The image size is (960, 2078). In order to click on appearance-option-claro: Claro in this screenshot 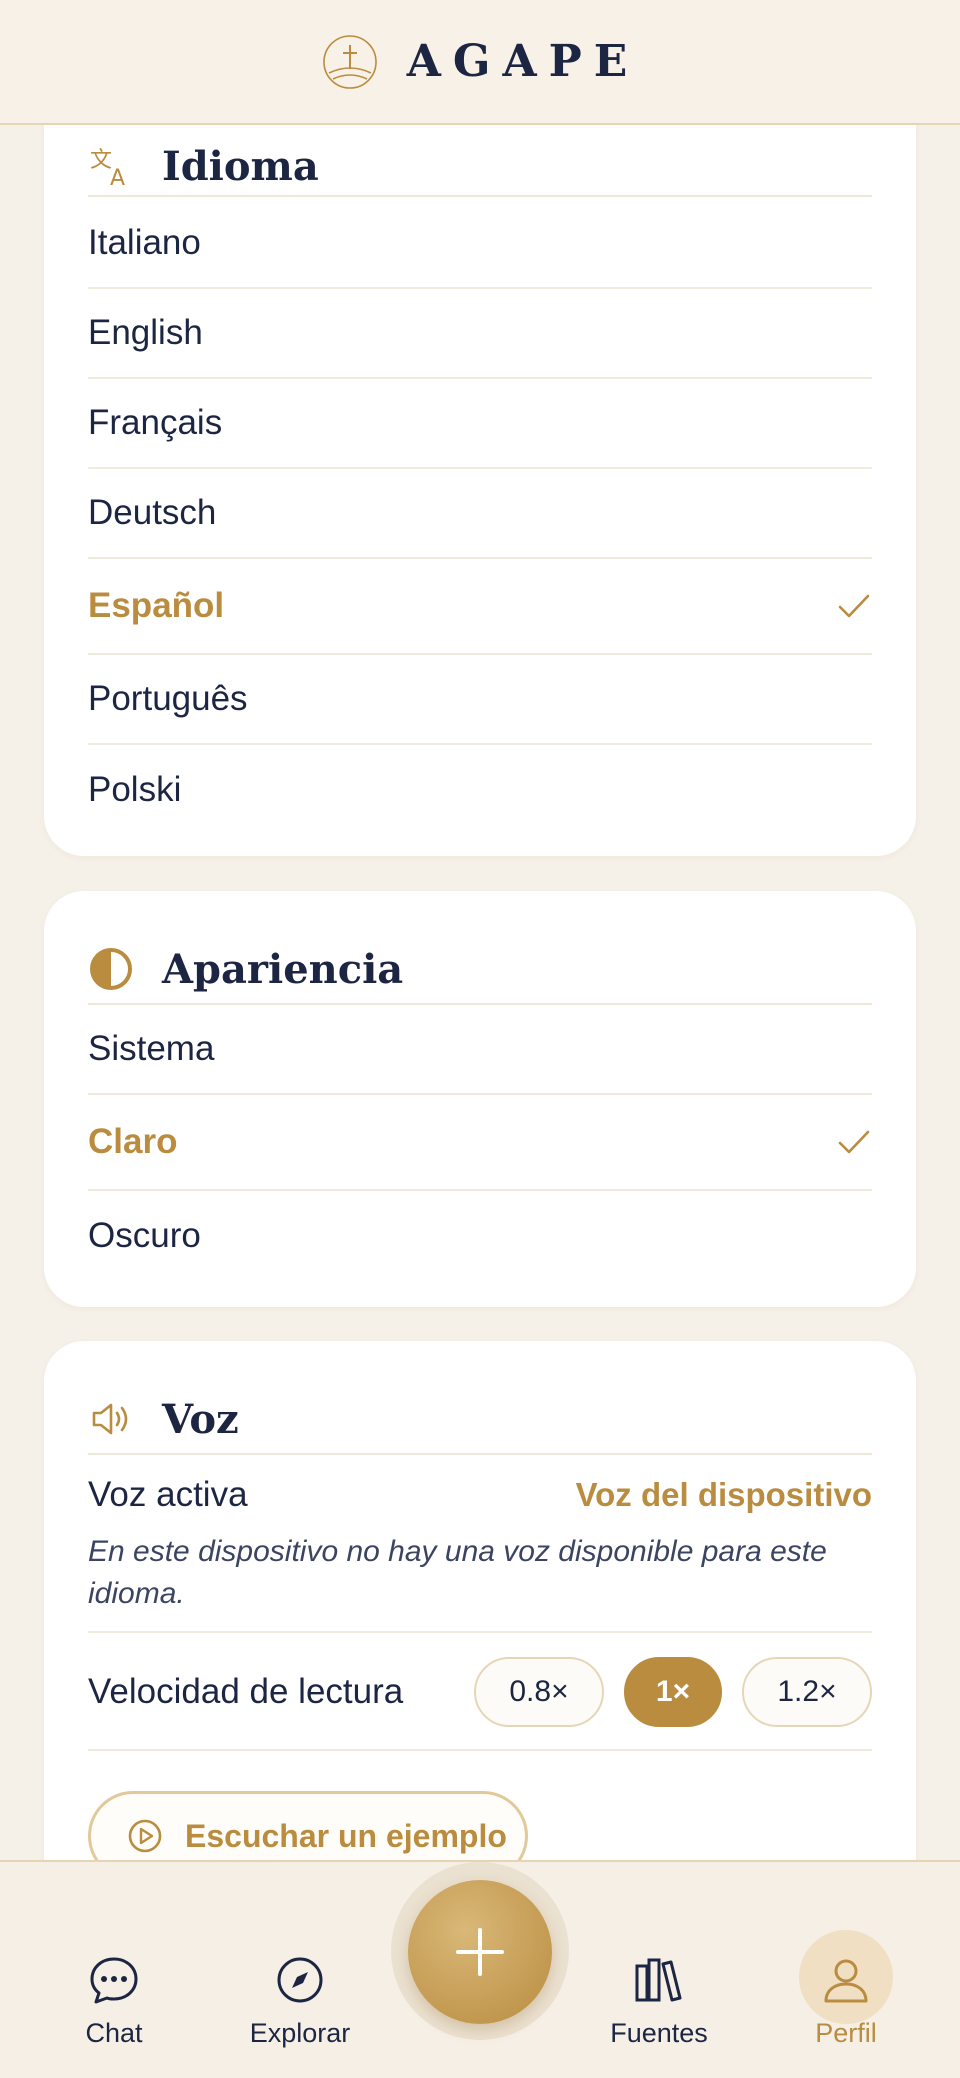, I will do `click(480, 1143)`.